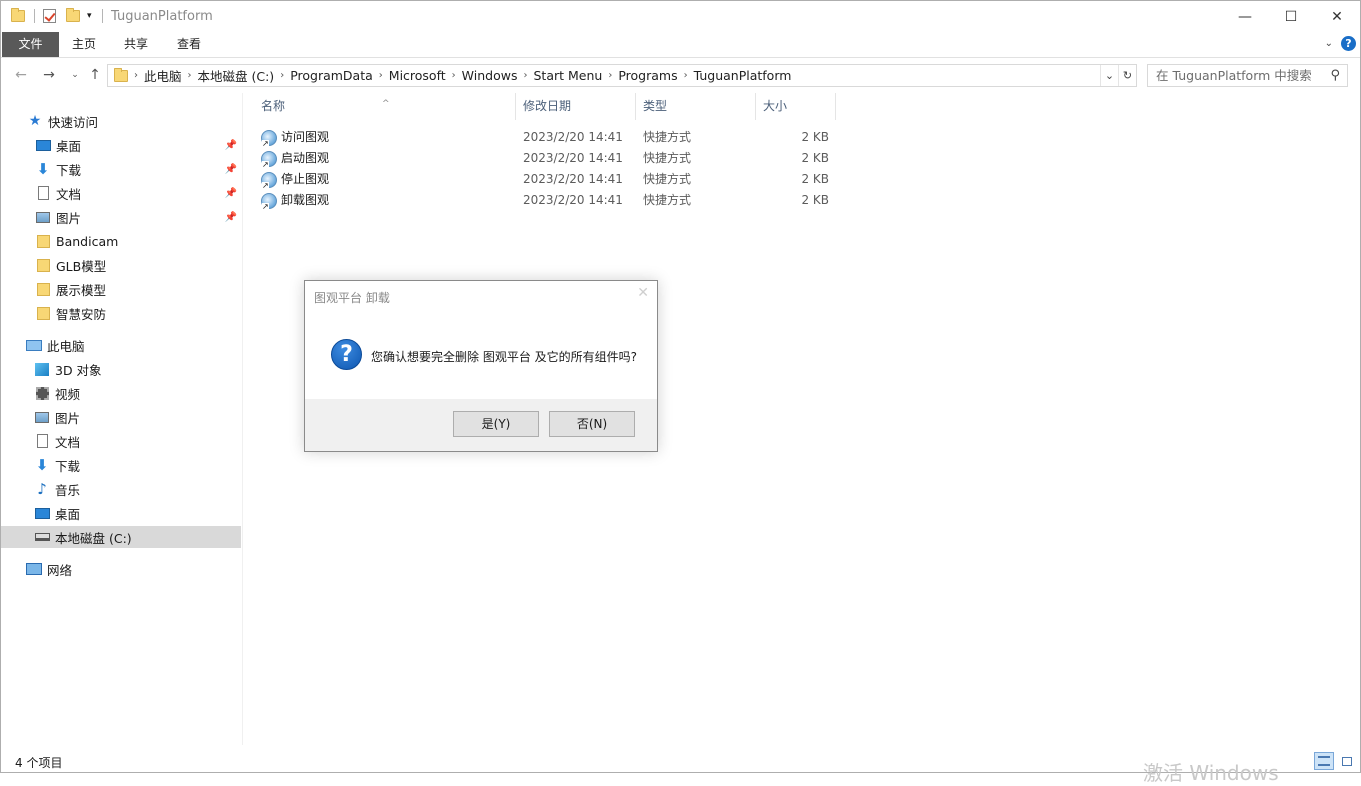  What do you see at coordinates (189, 44) in the screenshot?
I see `tab-view: 查看` at bounding box center [189, 44].